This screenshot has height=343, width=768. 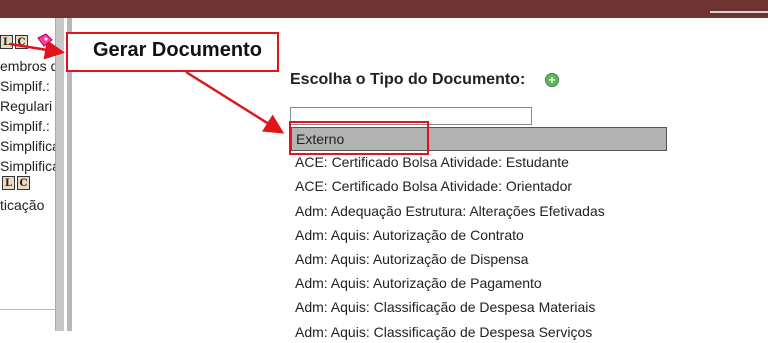 I want to click on add-icon: +, so click(x=552, y=80).